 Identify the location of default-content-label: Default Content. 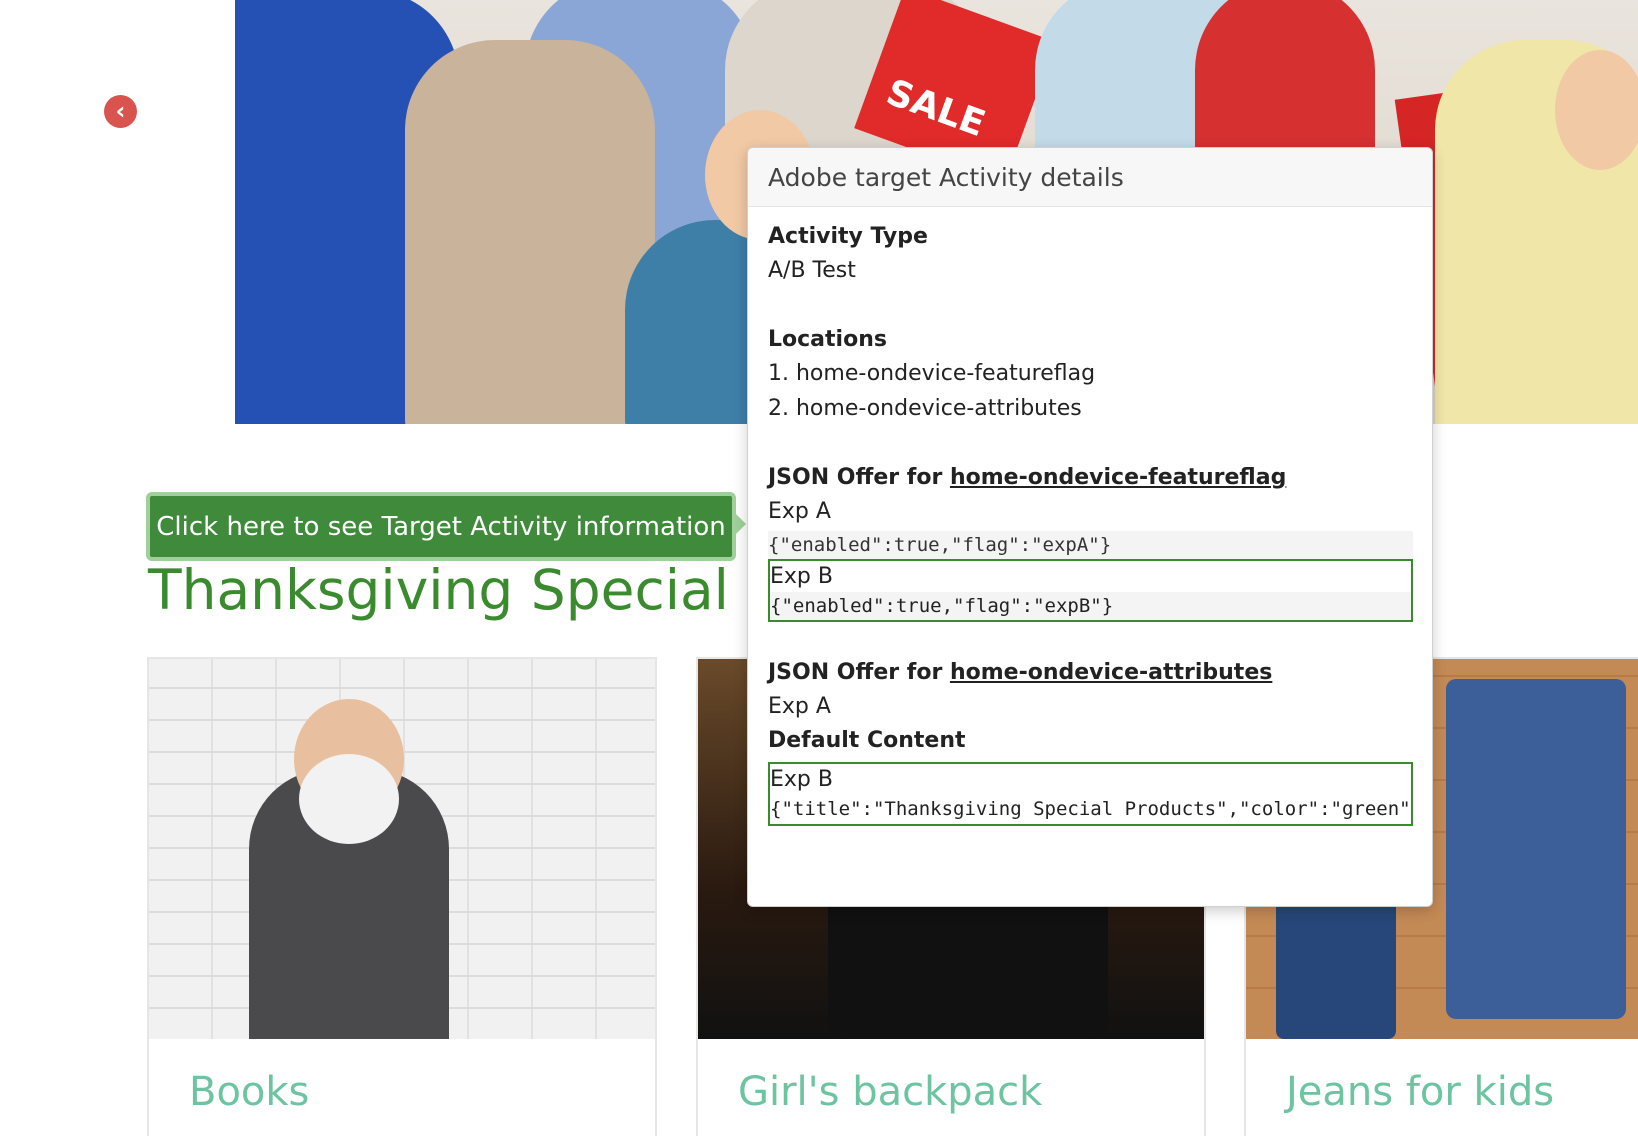
(867, 740).